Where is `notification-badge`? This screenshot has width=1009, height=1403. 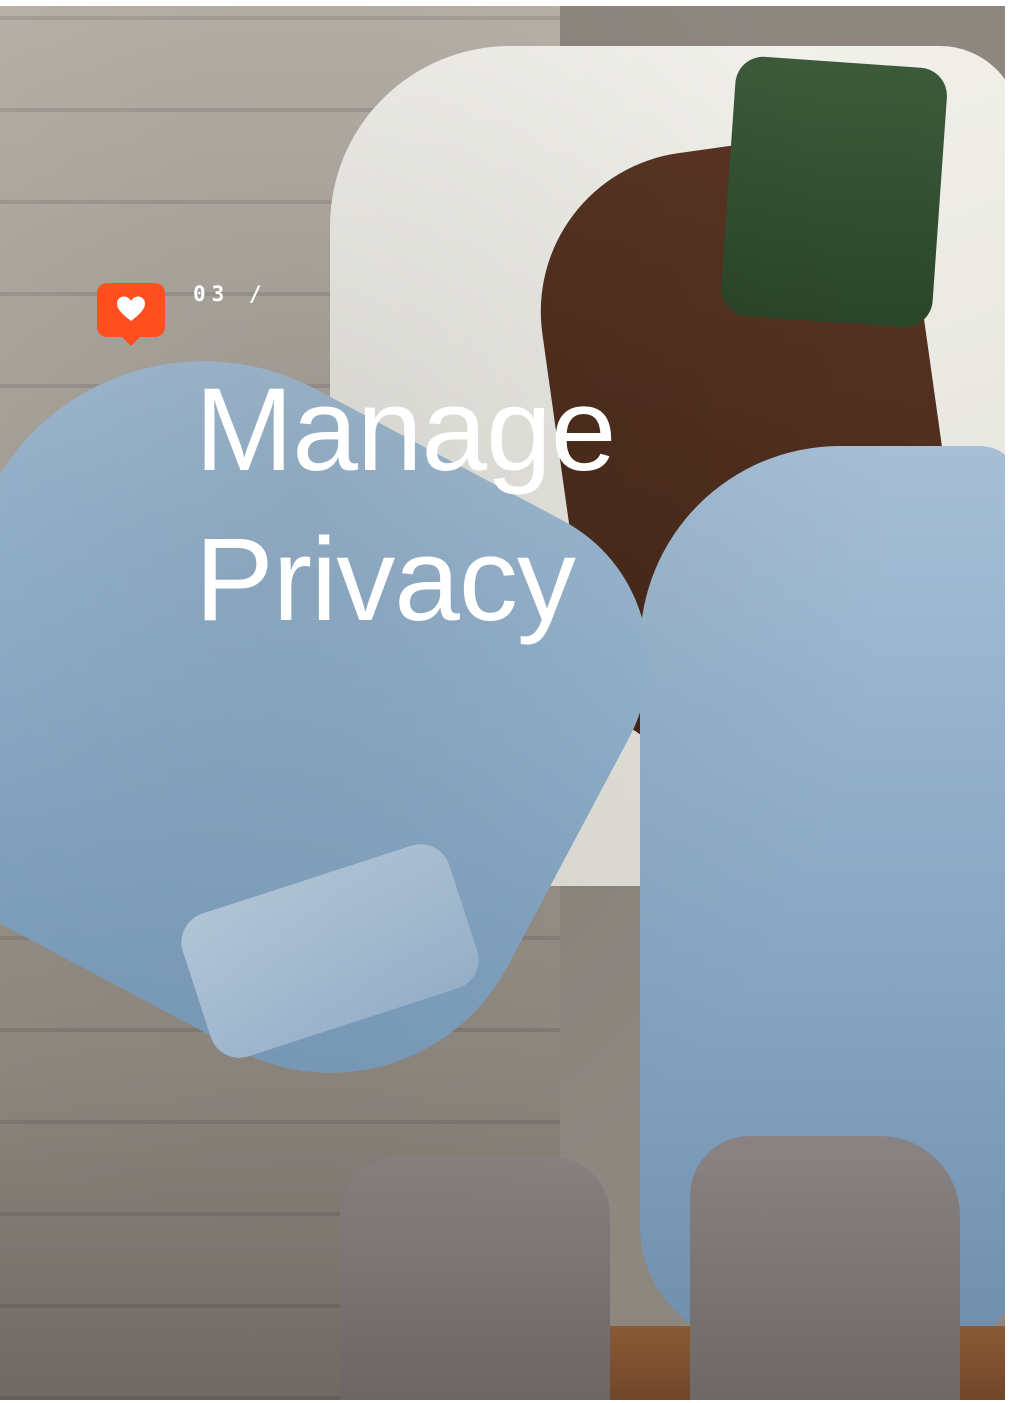 notification-badge is located at coordinates (131, 314).